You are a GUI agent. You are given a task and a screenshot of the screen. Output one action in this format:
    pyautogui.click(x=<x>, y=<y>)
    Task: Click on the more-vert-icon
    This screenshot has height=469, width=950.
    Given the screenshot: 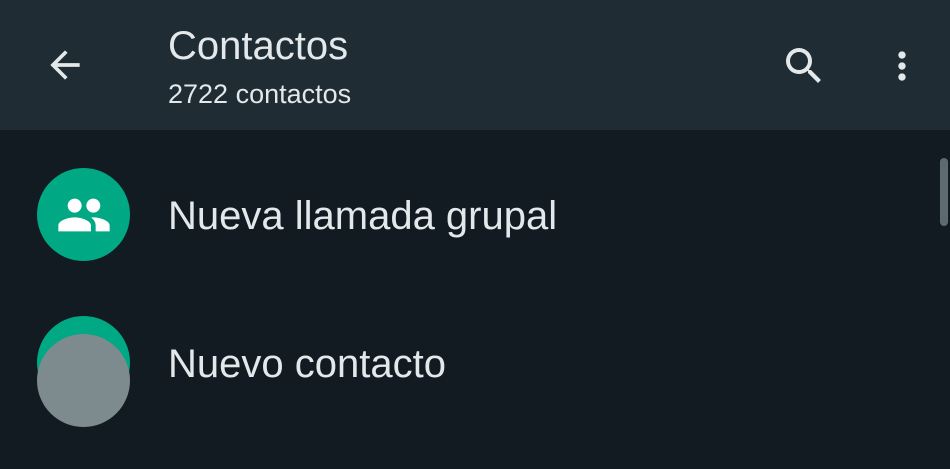 What is the action you would take?
    pyautogui.click(x=902, y=66)
    